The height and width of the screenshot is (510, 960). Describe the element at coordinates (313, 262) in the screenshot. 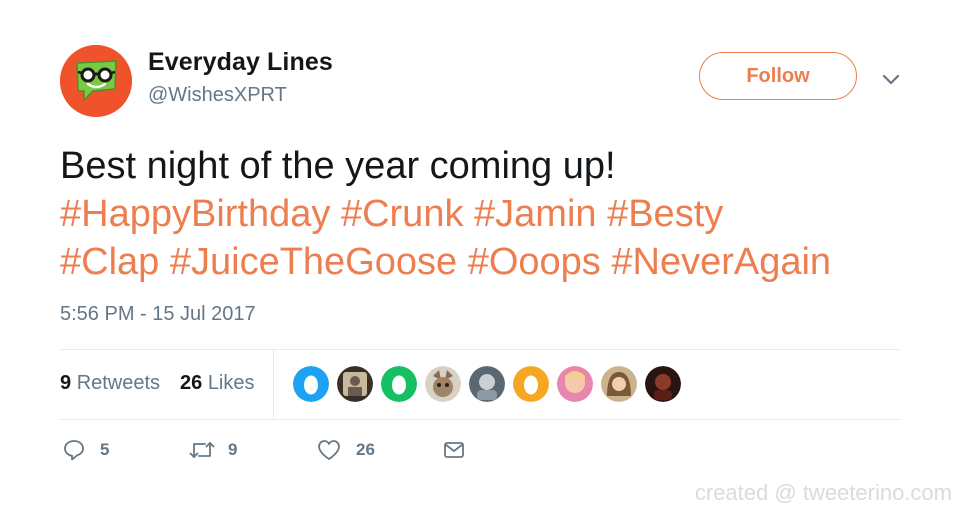

I see `hashtag-link: #JuiceTheGoose` at that location.